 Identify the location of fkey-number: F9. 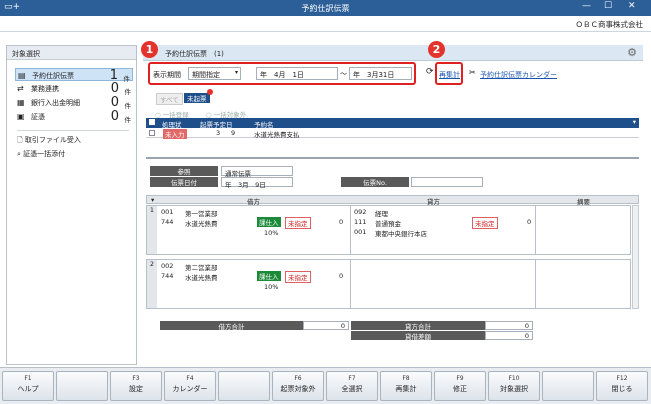
(460, 378).